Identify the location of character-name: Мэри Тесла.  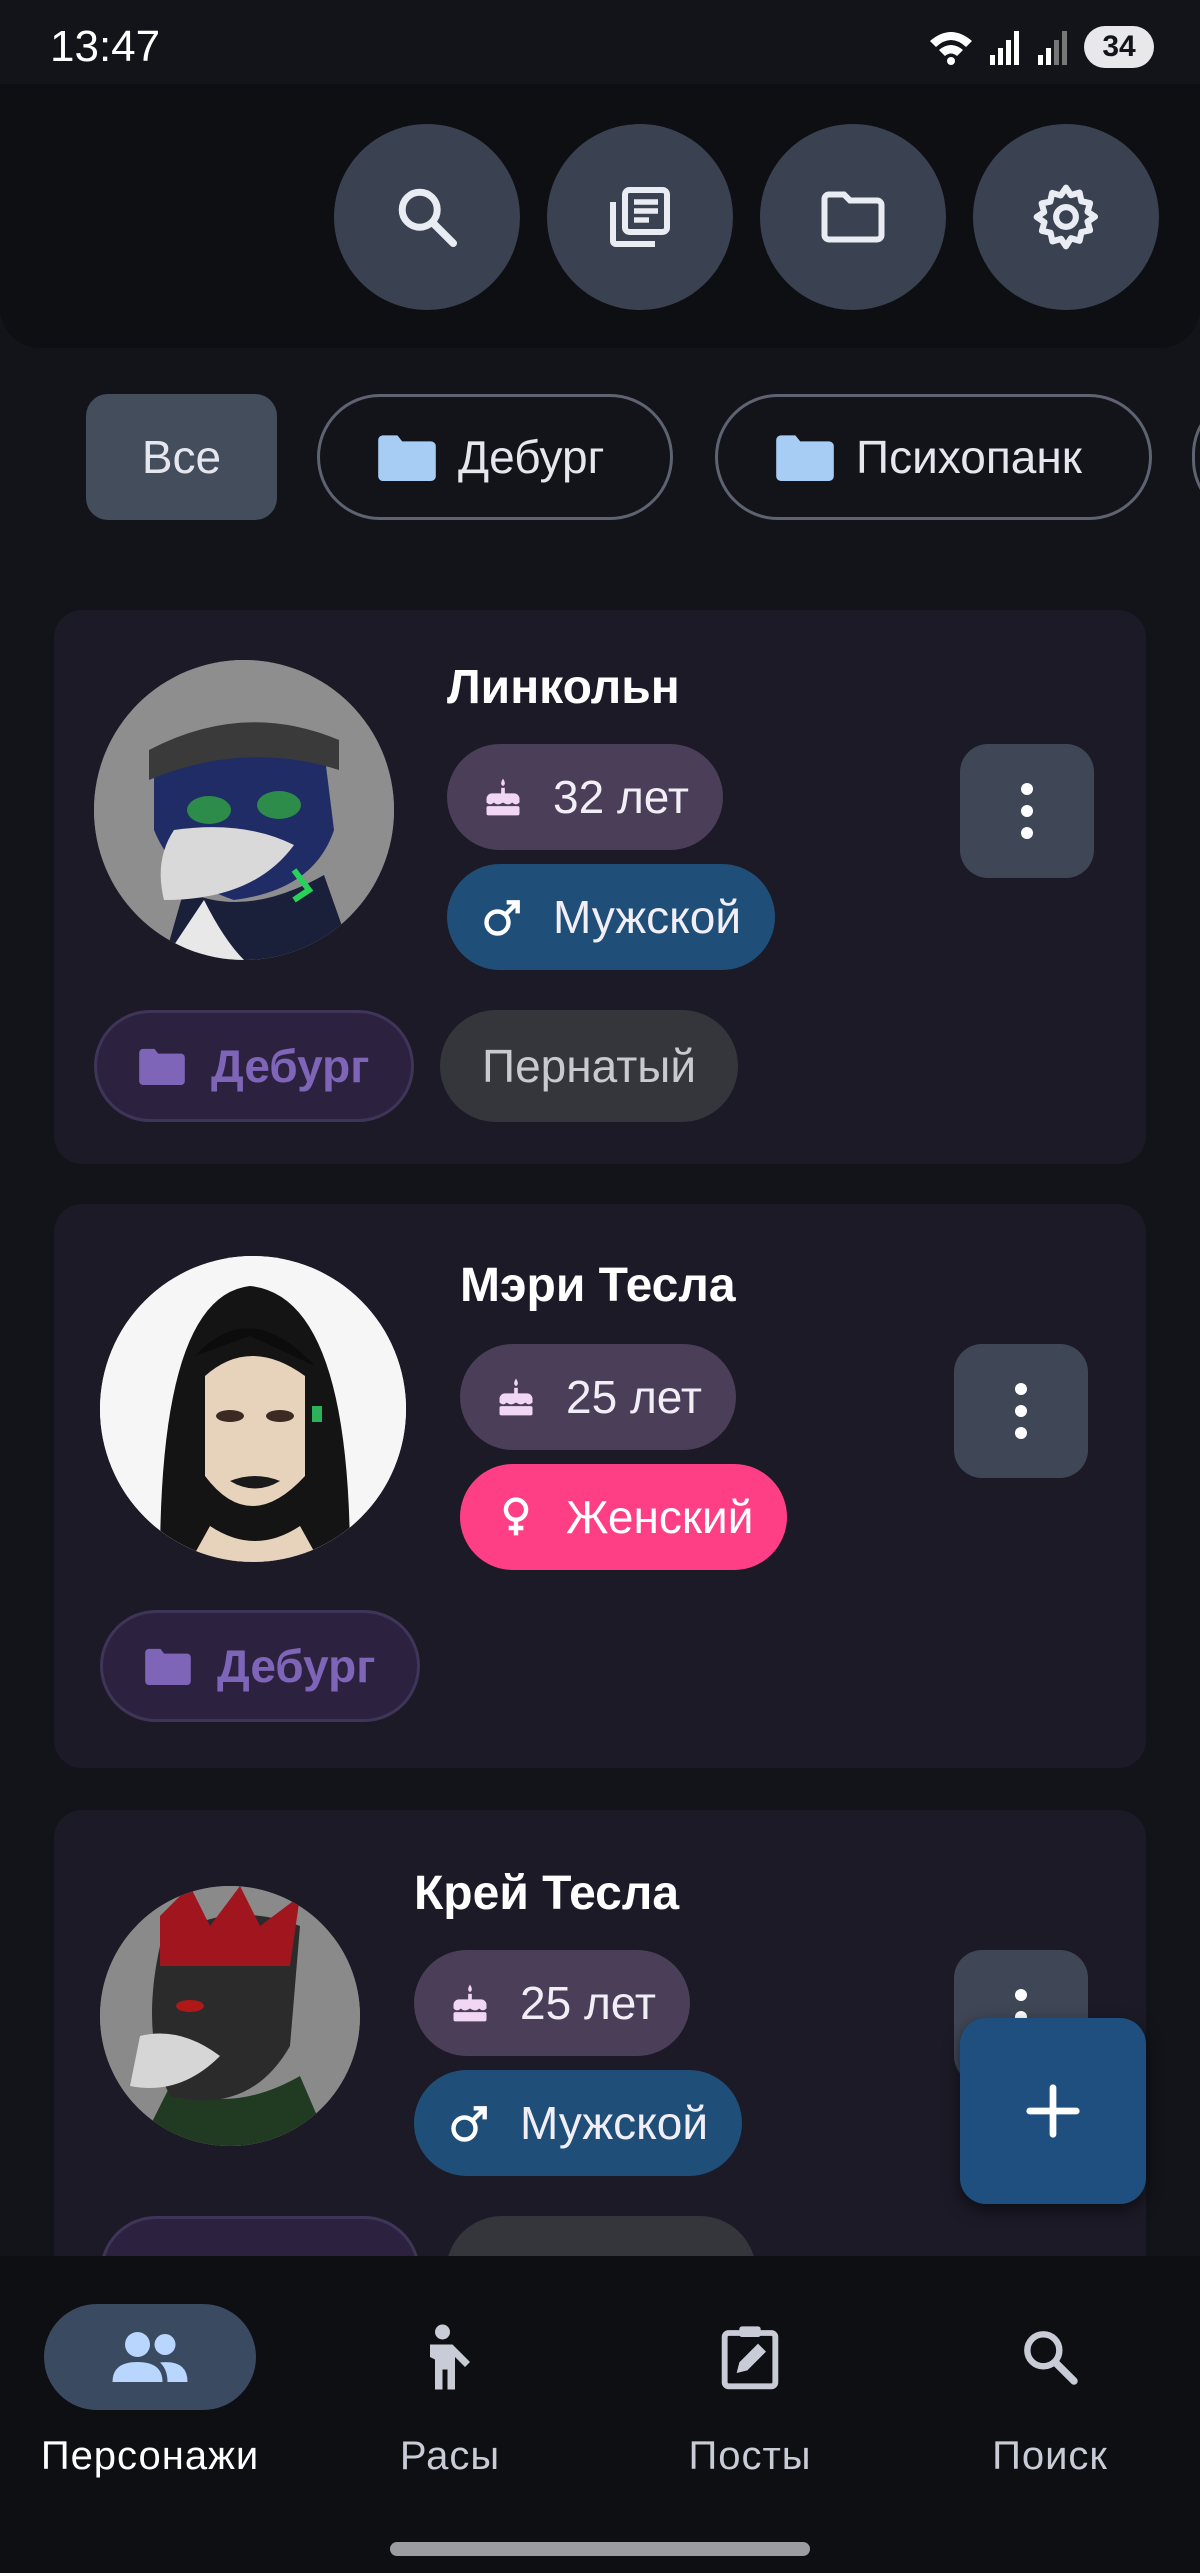
(598, 1285).